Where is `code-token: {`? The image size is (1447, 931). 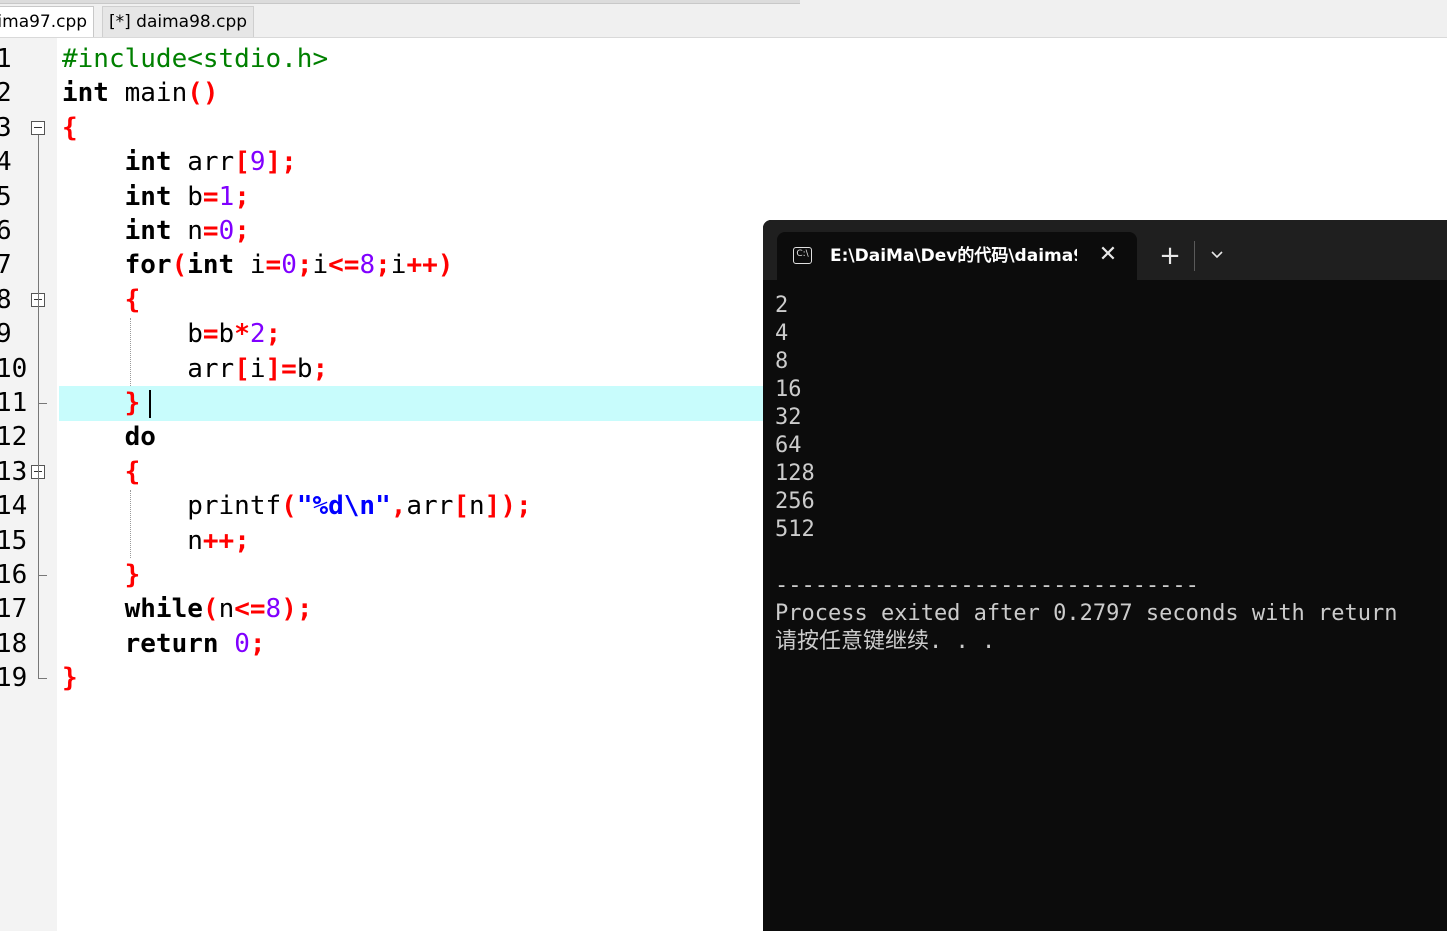 code-token: { is located at coordinates (70, 127).